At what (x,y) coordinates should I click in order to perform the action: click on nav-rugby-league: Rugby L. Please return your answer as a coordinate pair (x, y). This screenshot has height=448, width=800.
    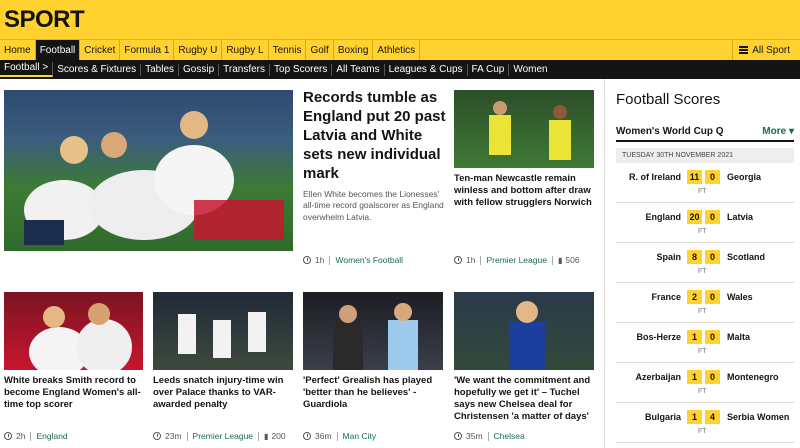
    Looking at the image, I should click on (245, 50).